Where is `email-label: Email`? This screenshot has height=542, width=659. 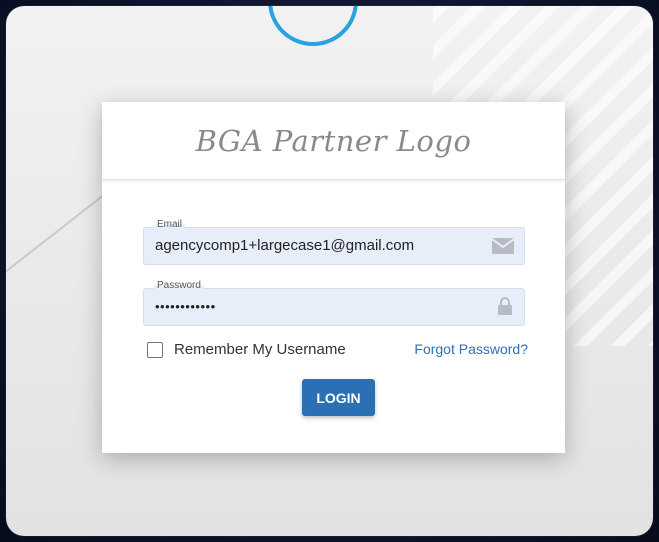 email-label: Email is located at coordinates (170, 224).